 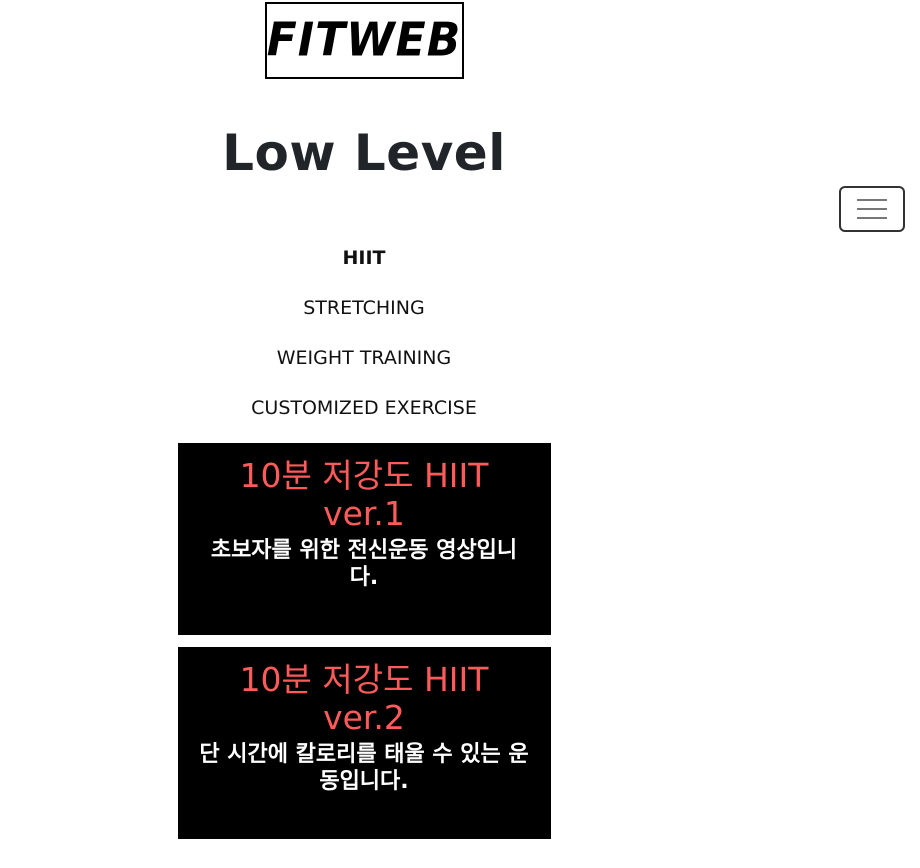 I want to click on nav-item-stretching: STRETCHING, so click(x=363, y=318).